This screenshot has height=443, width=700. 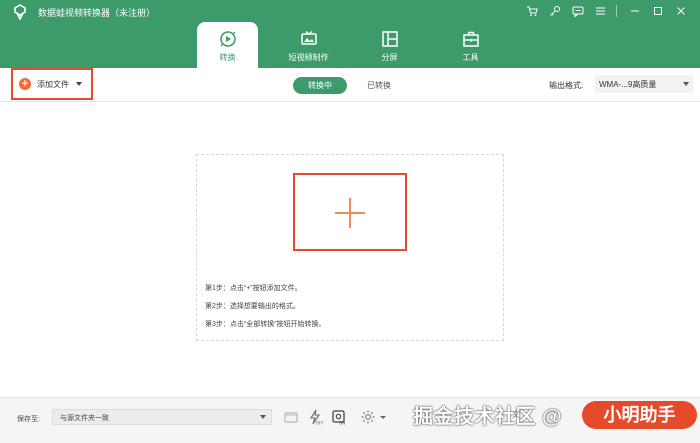 I want to click on output-format-label: 输出格式:, so click(x=566, y=85).